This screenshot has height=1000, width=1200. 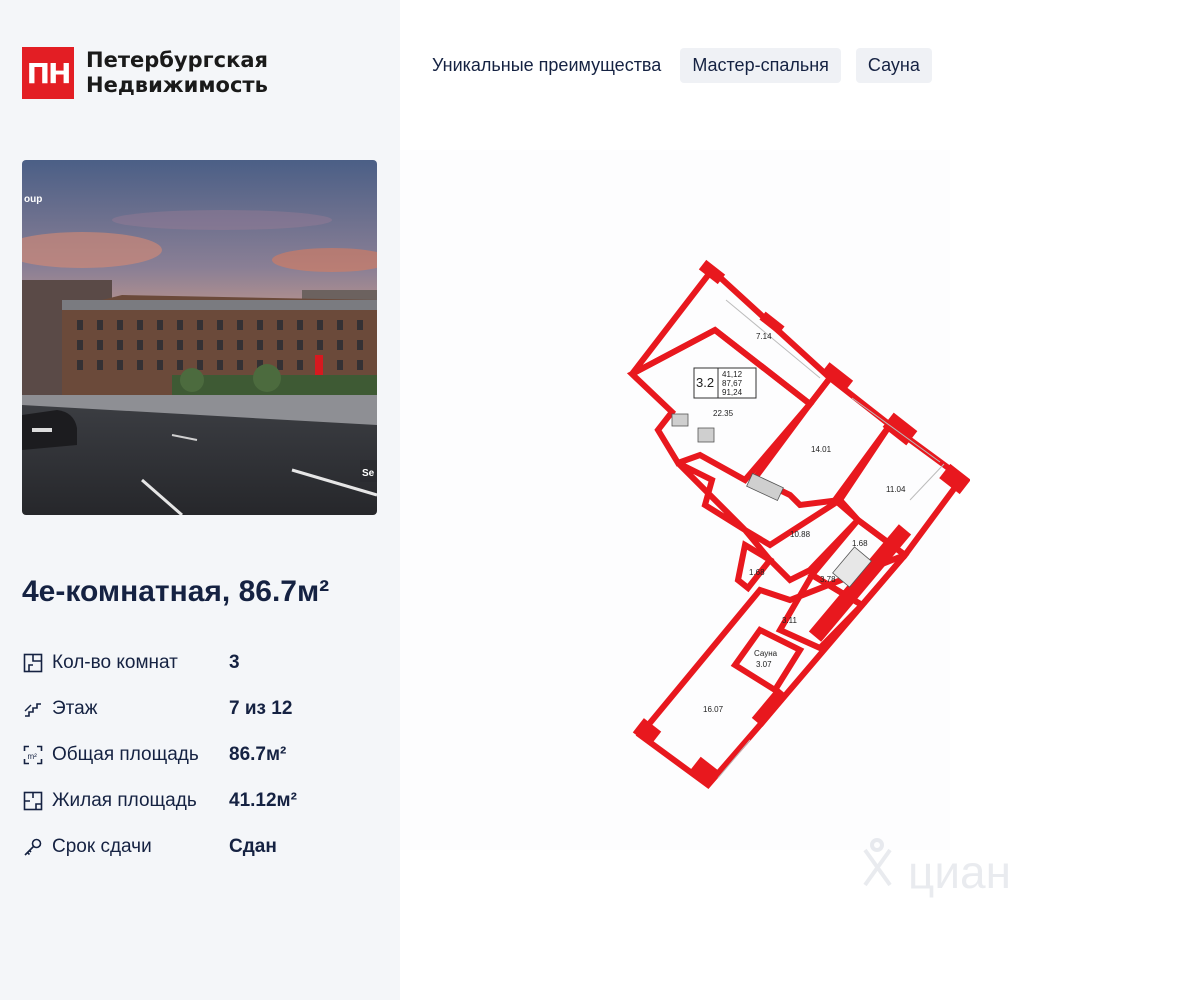 I want to click on area-icon: m², so click(x=33, y=755).